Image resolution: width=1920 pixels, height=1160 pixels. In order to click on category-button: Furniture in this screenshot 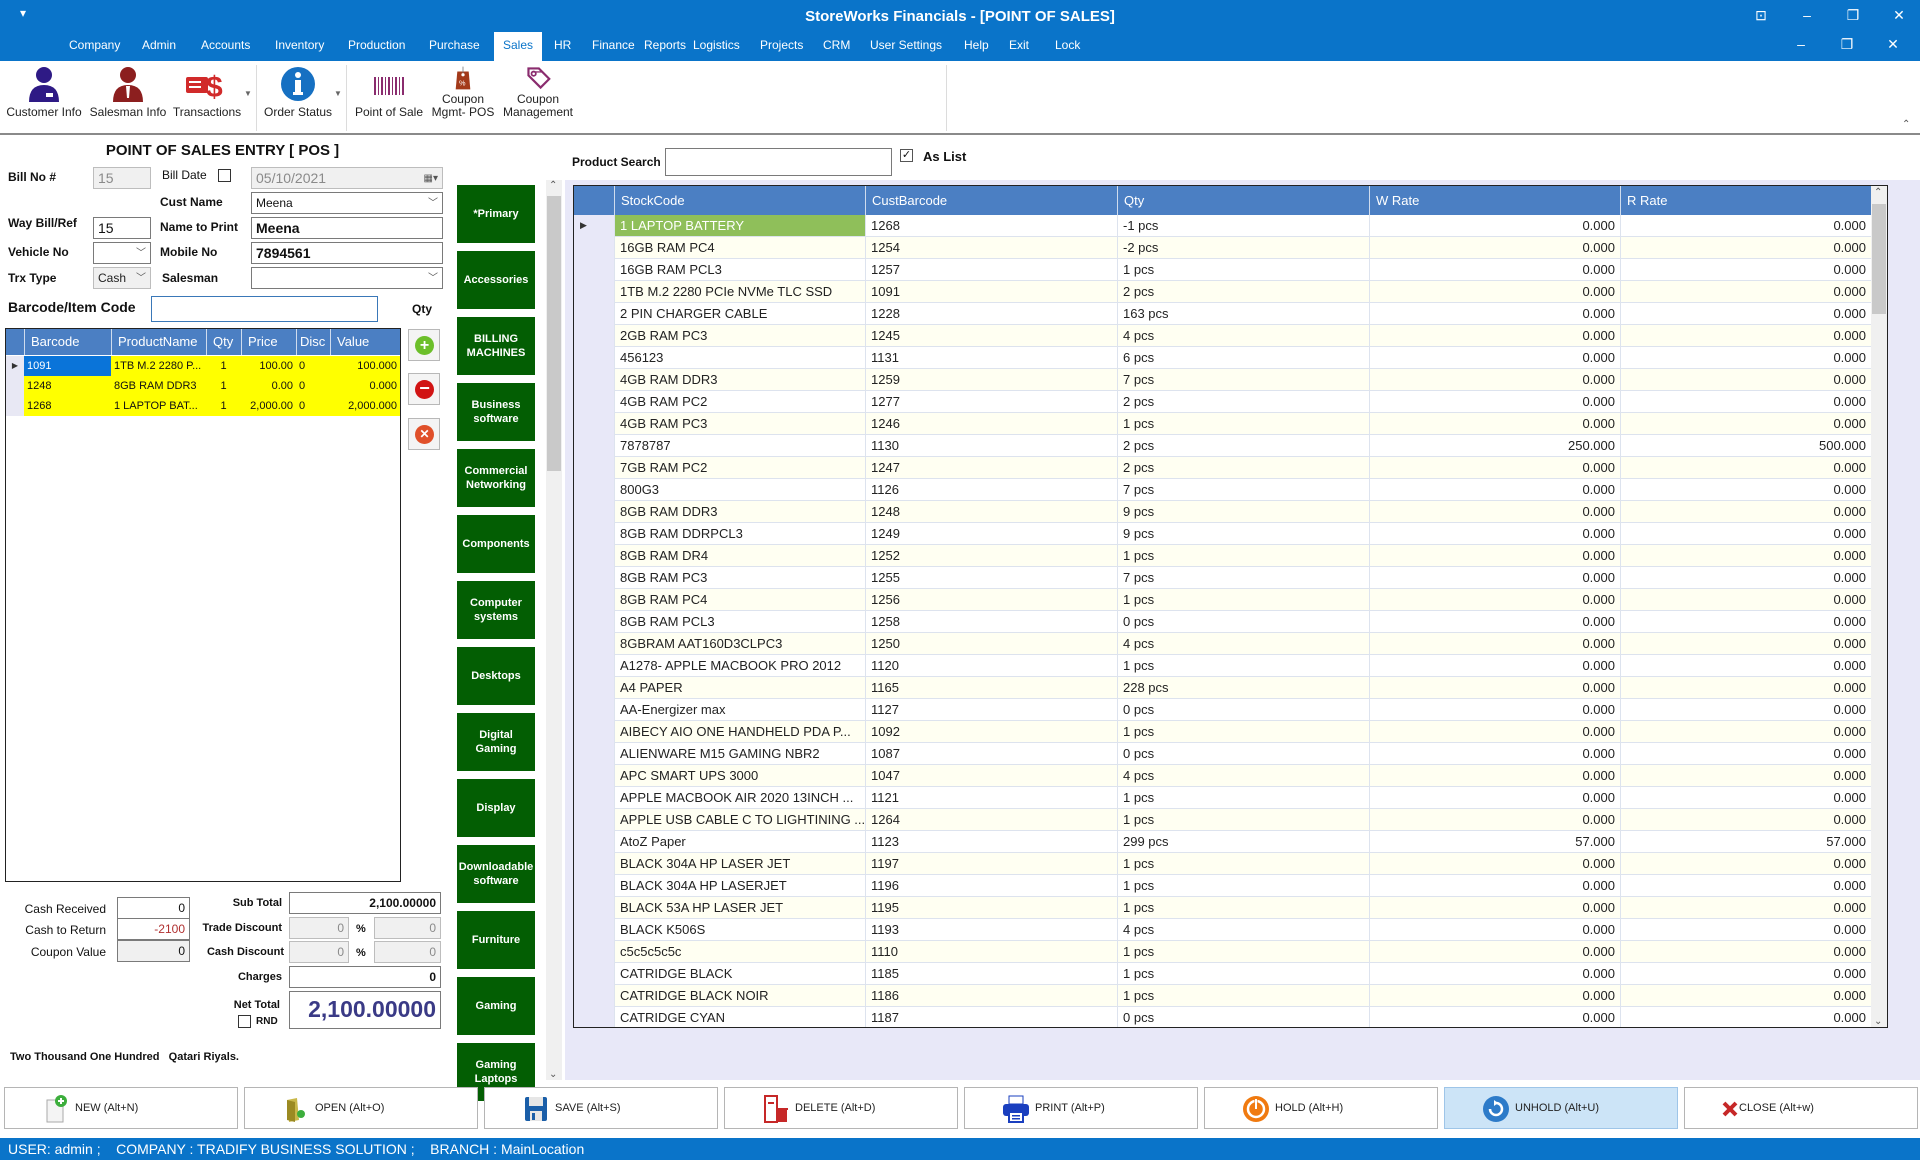, I will do `click(496, 940)`.